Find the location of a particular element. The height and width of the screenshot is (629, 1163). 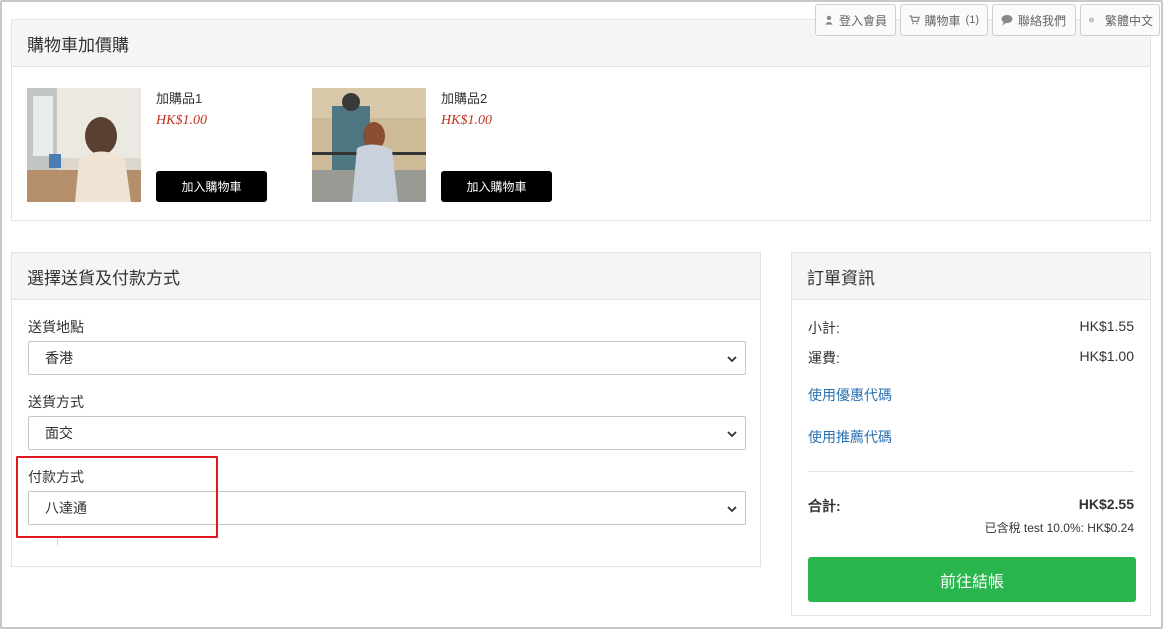

language-label: 繁體中文 is located at coordinates (1128, 20).